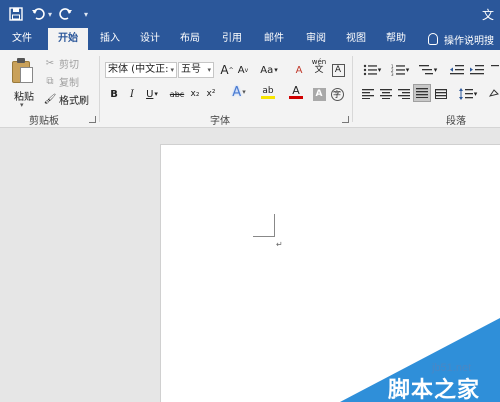 The width and height of the screenshot is (500, 402). Describe the element at coordinates (190, 39) in the screenshot. I see `tab-layout: 布局` at that location.